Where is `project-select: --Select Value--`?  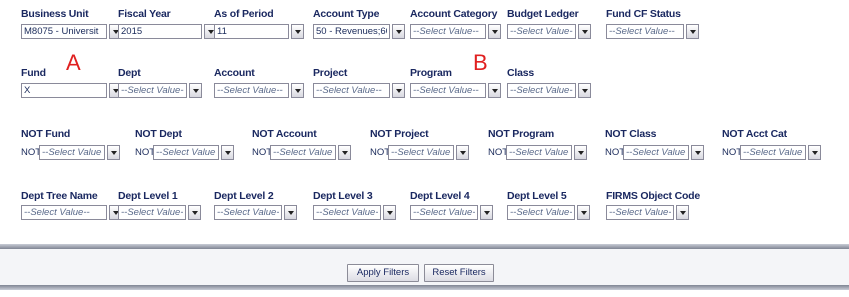 project-select: --Select Value-- is located at coordinates (351, 90).